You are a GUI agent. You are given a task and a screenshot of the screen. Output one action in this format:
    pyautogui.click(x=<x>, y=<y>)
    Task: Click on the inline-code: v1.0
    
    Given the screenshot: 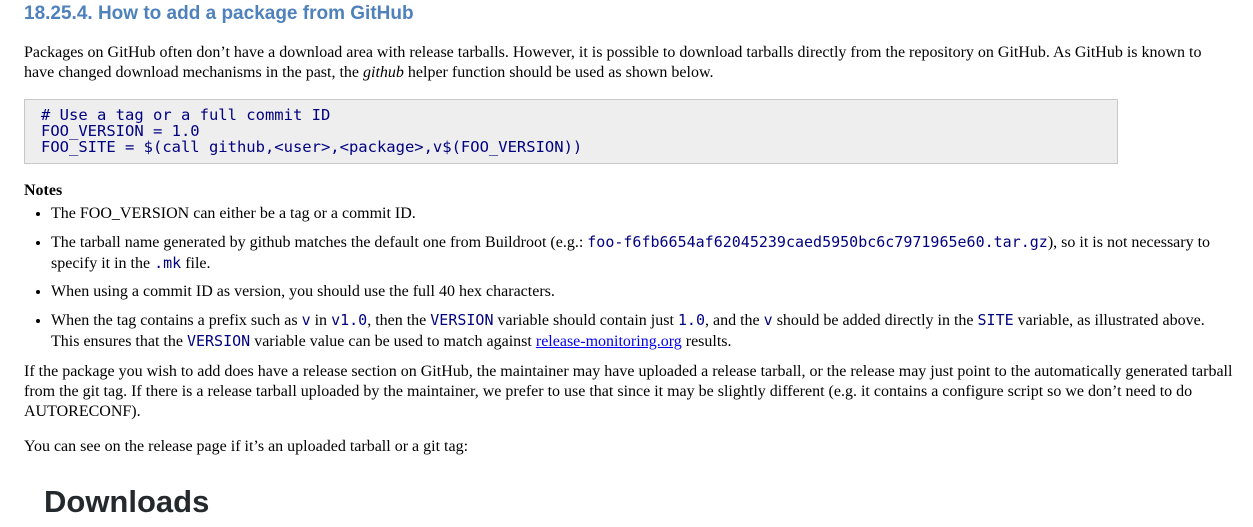 What is the action you would take?
    pyautogui.click(x=349, y=320)
    